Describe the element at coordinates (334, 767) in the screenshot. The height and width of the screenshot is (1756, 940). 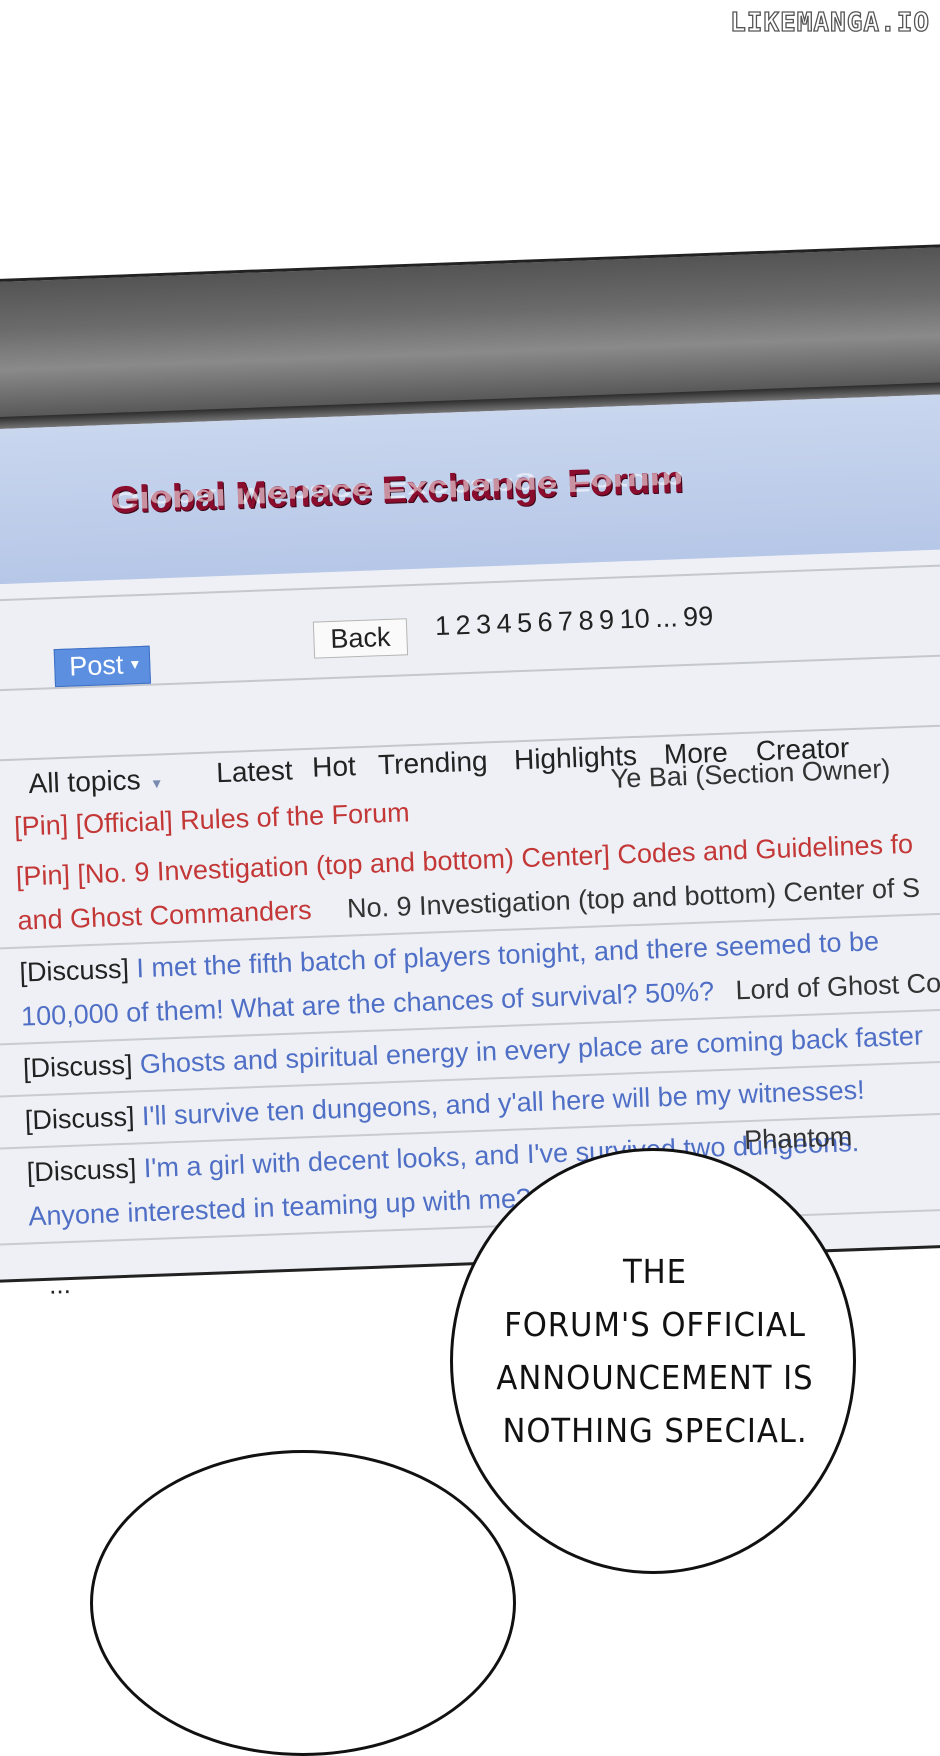
I see `tab-hot: Hot` at that location.